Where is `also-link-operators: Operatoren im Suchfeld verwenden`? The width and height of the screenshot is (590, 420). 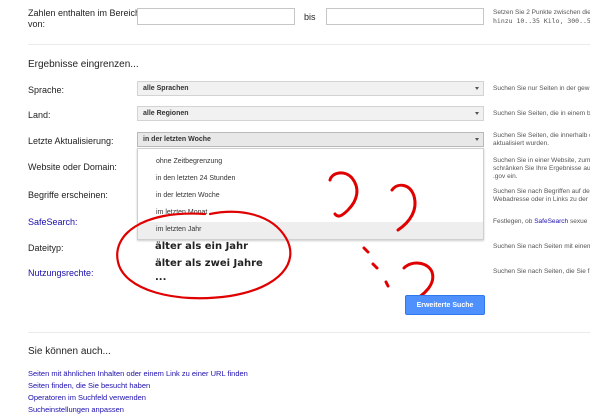 also-link-operators: Operatoren im Suchfeld verwenden is located at coordinates (87, 397).